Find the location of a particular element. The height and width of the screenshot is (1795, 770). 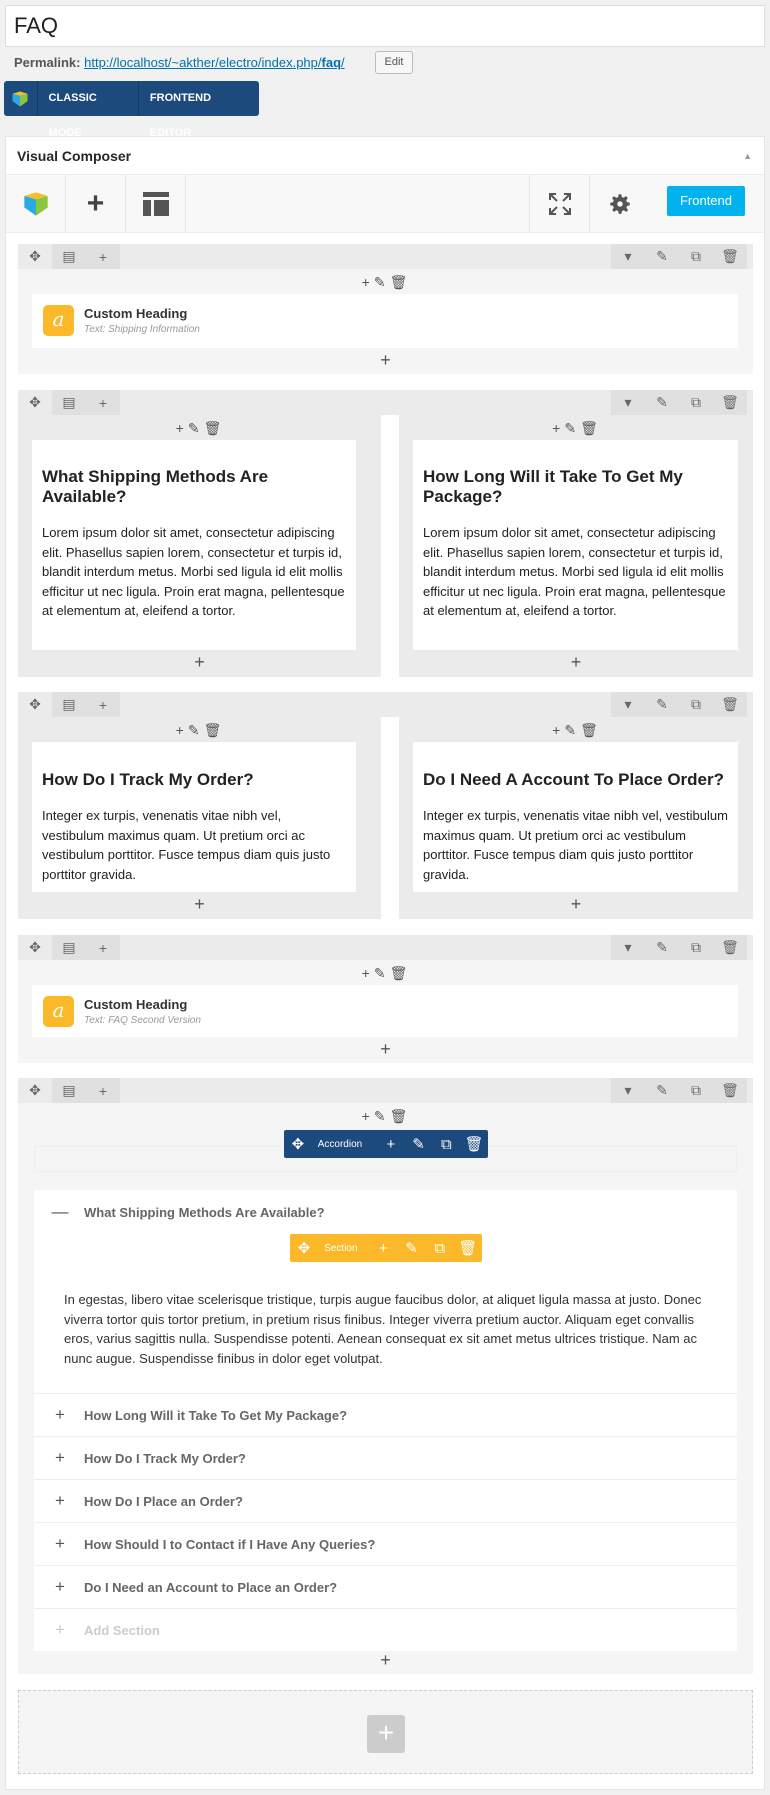

fullscreen-button is located at coordinates (559, 204).